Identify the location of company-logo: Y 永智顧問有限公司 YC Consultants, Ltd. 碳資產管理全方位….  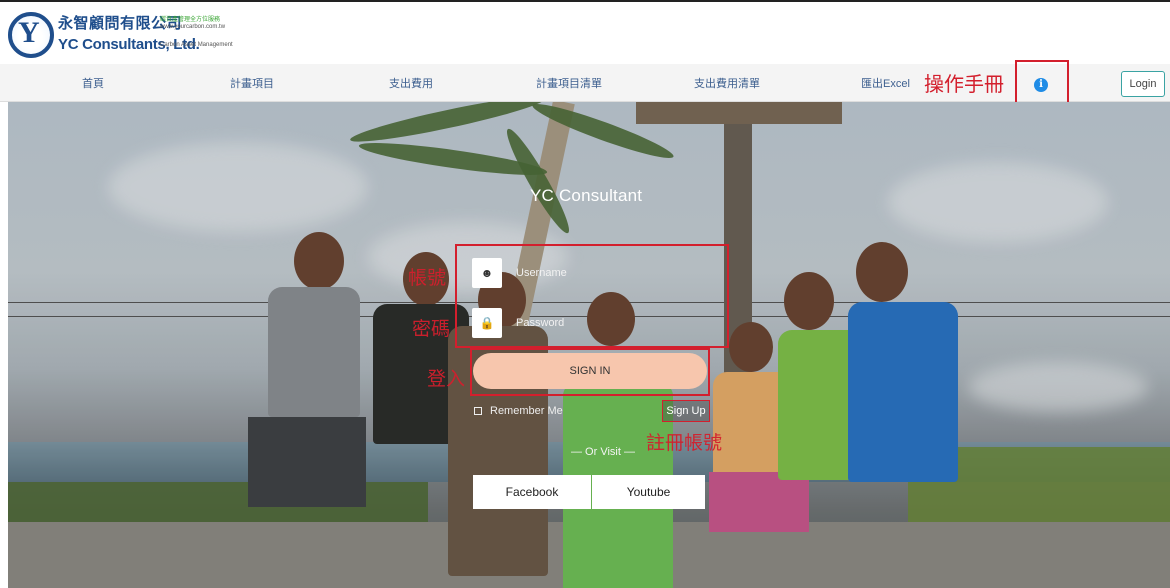
(136, 35).